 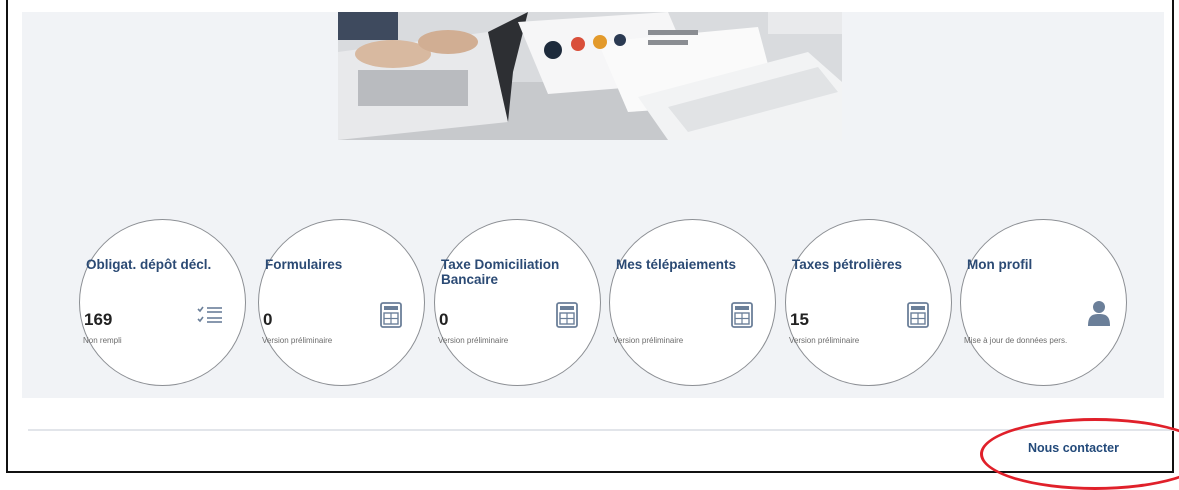 I want to click on user-icon, so click(x=1099, y=313).